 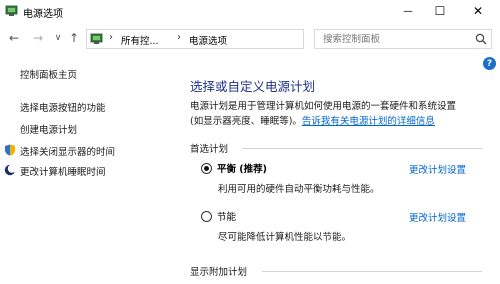 I want to click on forward-arrow-icon: →, so click(x=38, y=38).